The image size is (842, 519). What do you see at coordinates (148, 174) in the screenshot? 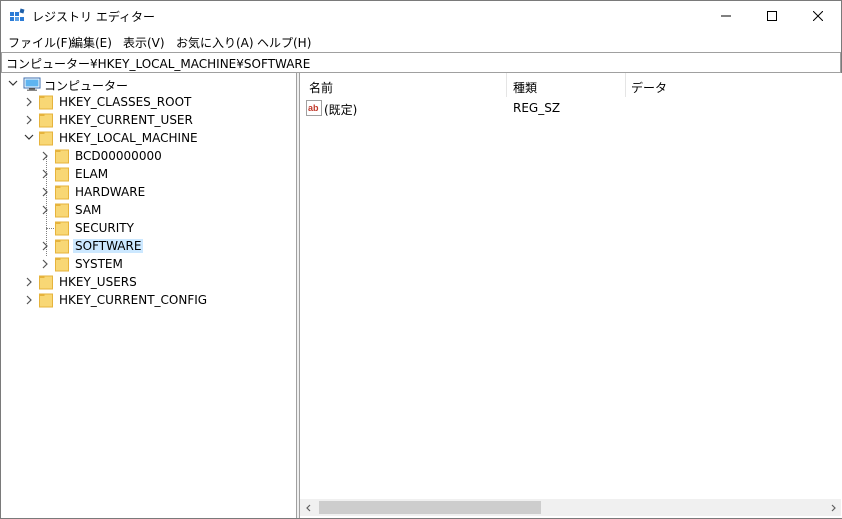
I see `tree-item-elam: ELAM` at bounding box center [148, 174].